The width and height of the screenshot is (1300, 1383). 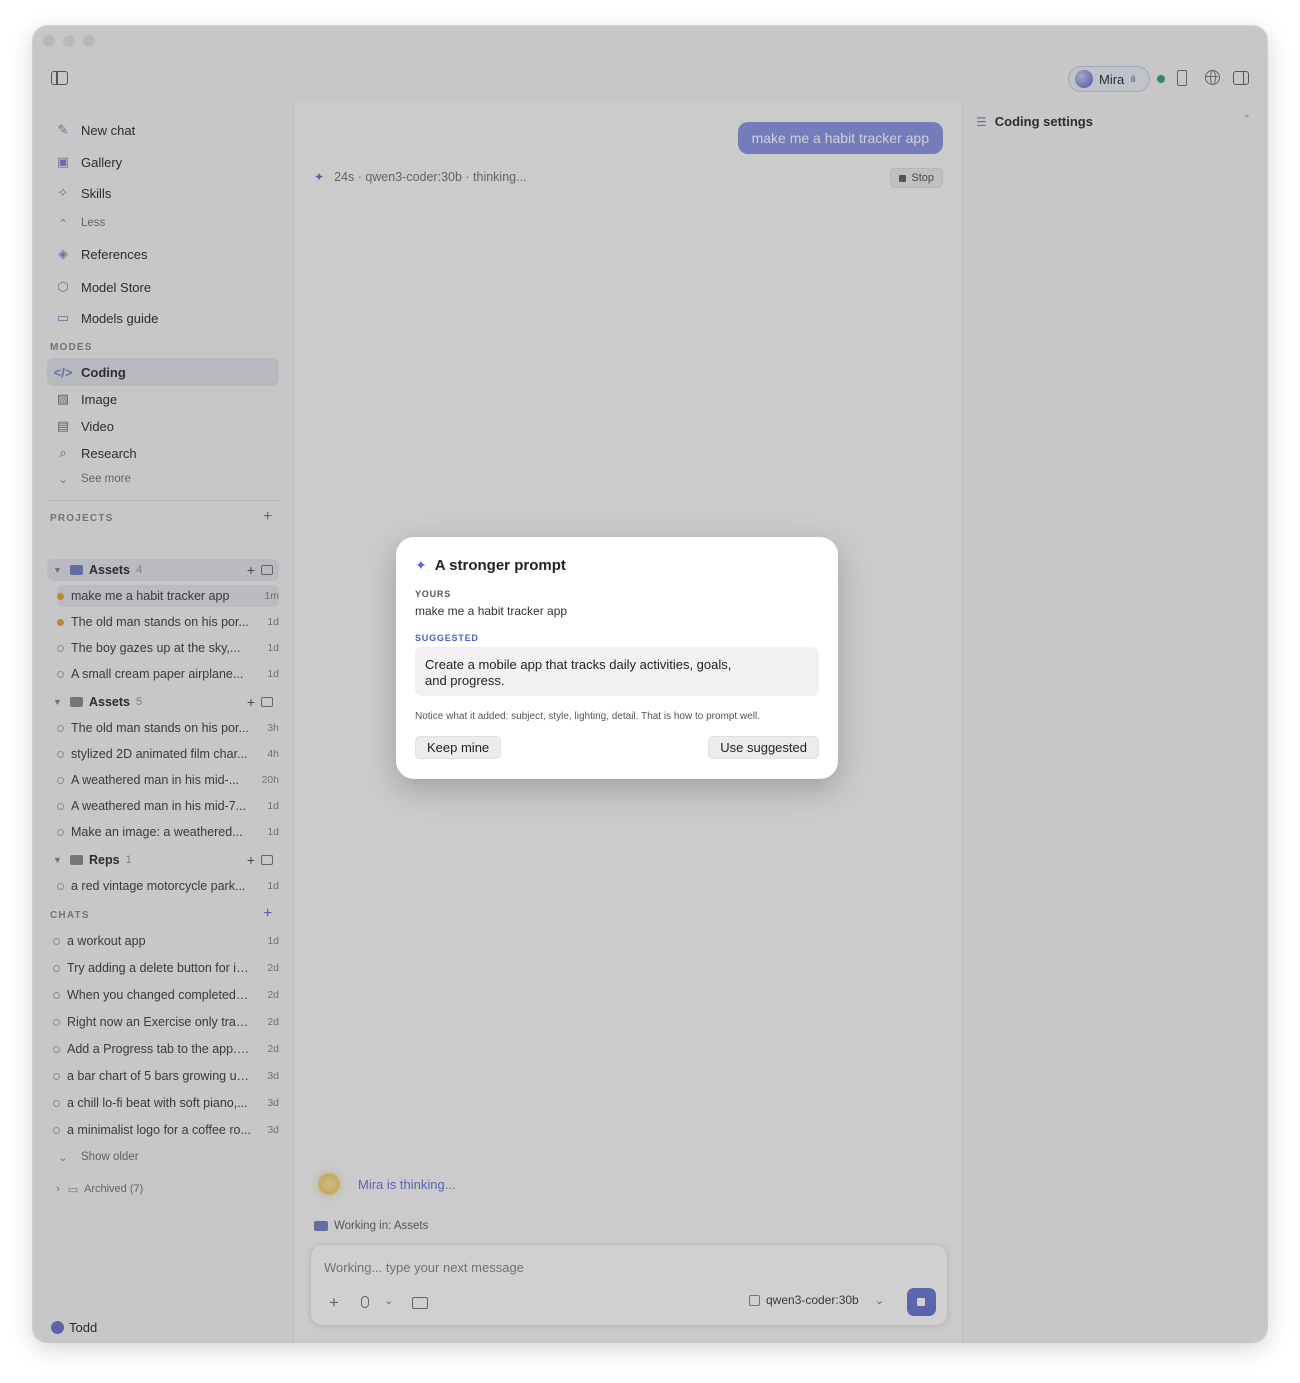 I want to click on use-suggested-button: Use suggested, so click(x=763, y=747).